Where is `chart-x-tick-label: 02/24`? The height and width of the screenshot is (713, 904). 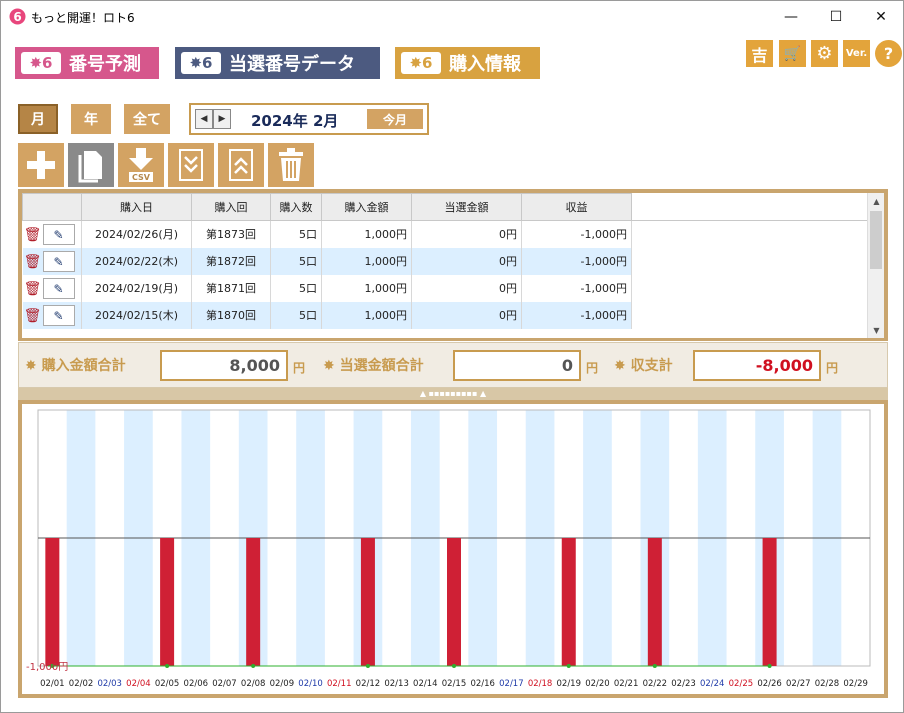
chart-x-tick-label: 02/24 is located at coordinates (712, 684).